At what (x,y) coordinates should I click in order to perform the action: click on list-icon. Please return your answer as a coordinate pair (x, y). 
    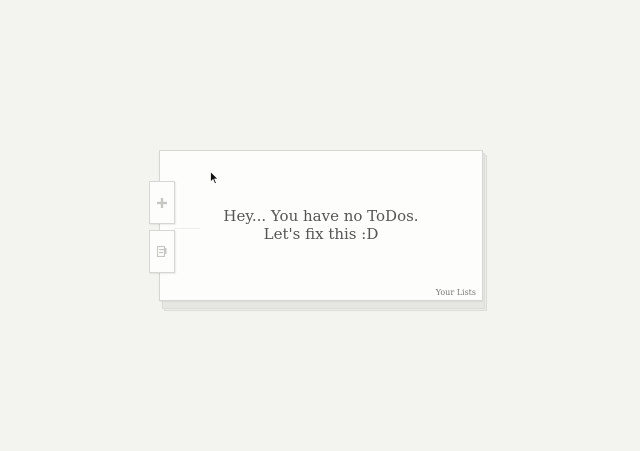
    Looking at the image, I should click on (162, 251).